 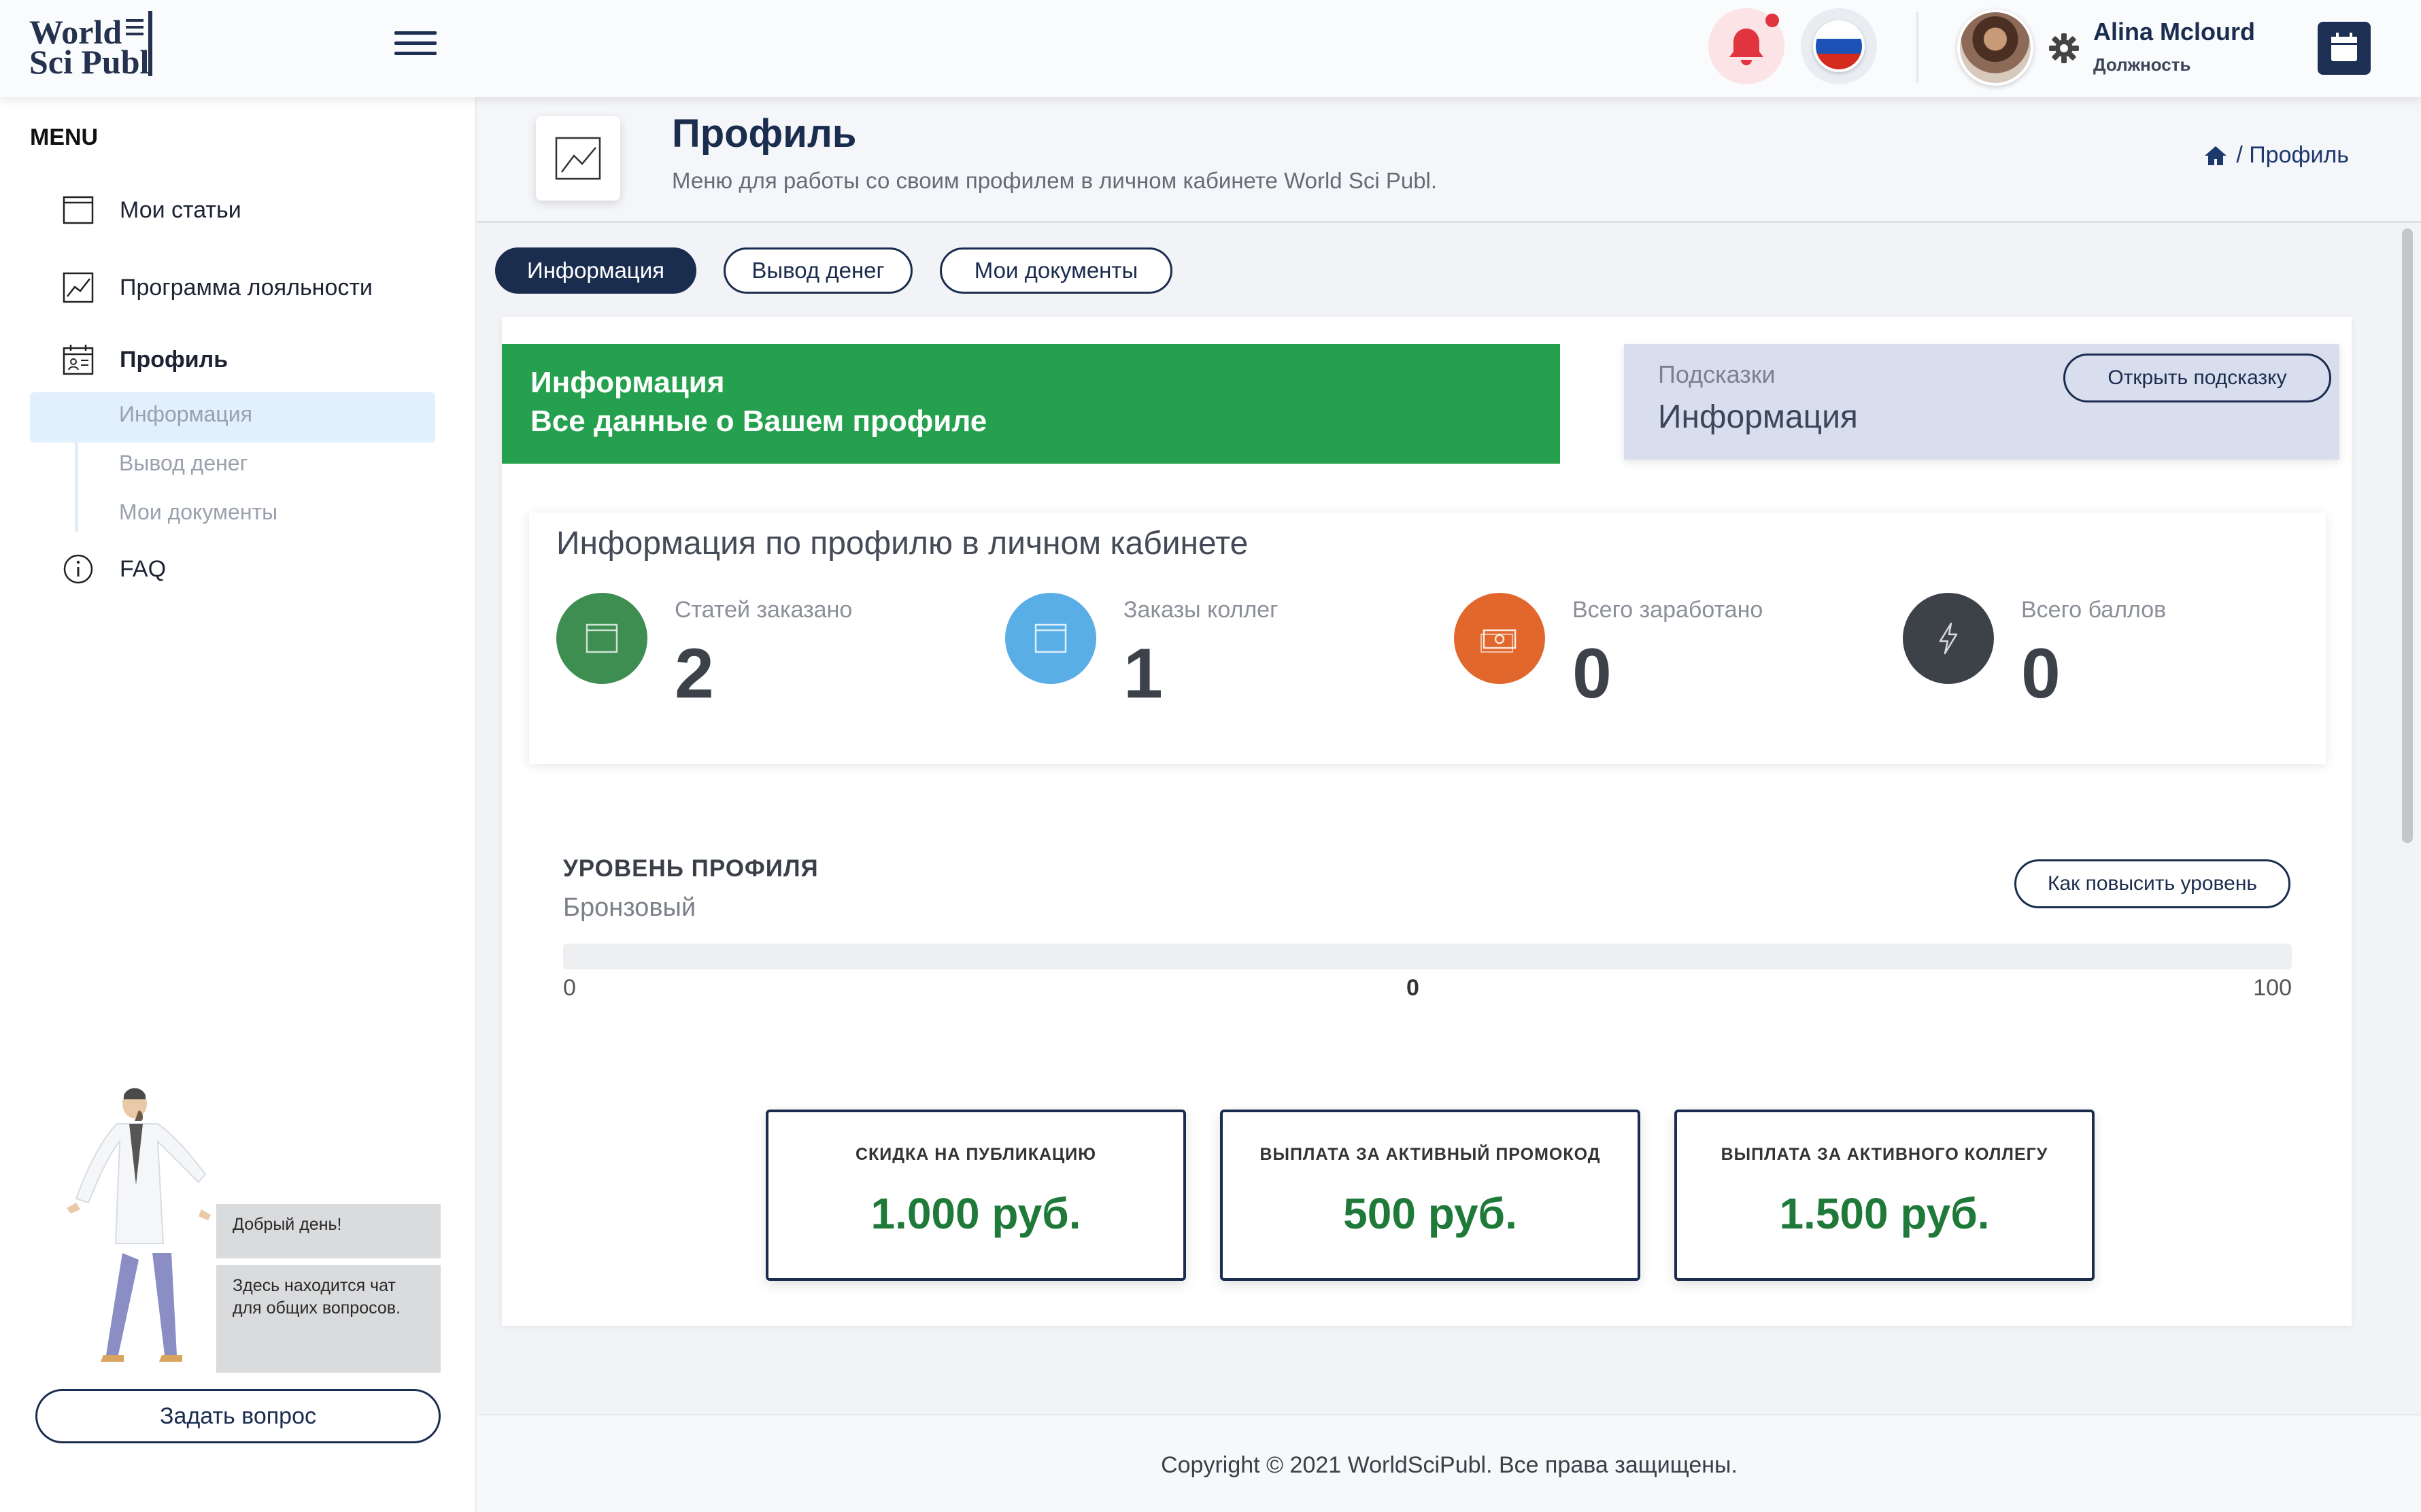 What do you see at coordinates (627, 382) in the screenshot?
I see `banner-title: Информация` at bounding box center [627, 382].